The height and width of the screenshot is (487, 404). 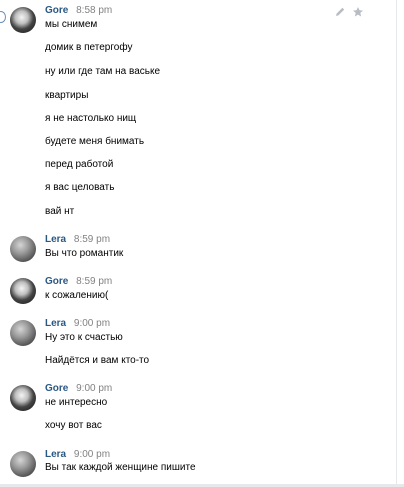 What do you see at coordinates (89, 47) in the screenshot?
I see `message-text: домик в петергофу` at bounding box center [89, 47].